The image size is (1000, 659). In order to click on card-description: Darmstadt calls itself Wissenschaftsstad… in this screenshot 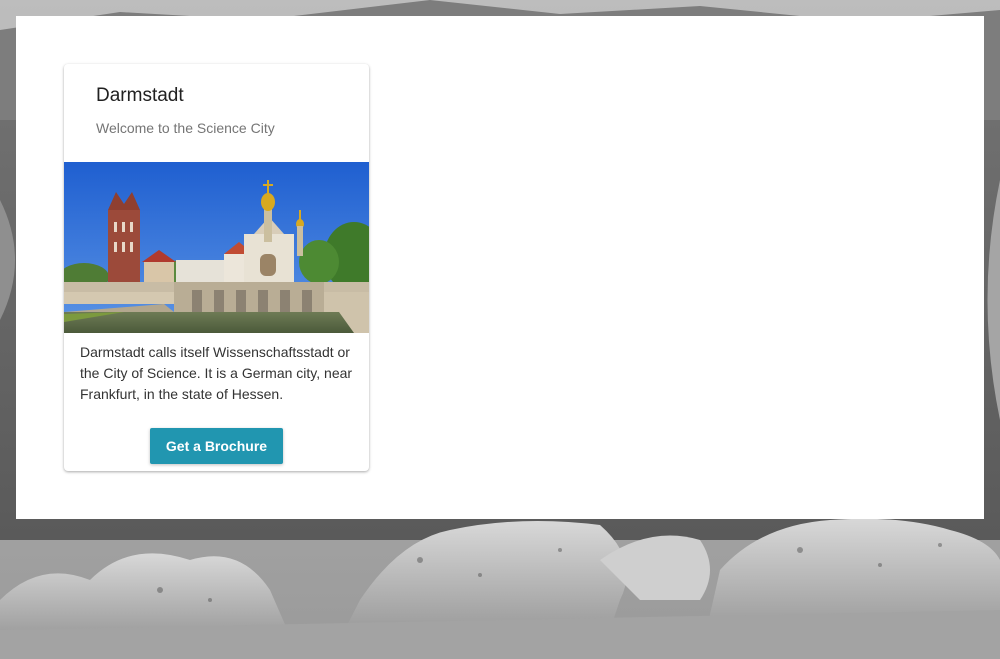, I will do `click(216, 373)`.